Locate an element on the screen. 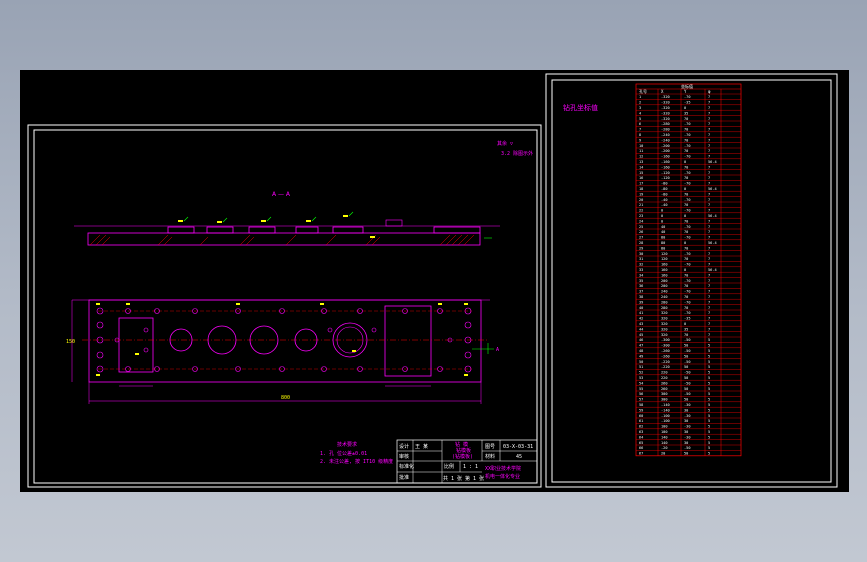  coord-cell: 4 is located at coordinates (640, 113).